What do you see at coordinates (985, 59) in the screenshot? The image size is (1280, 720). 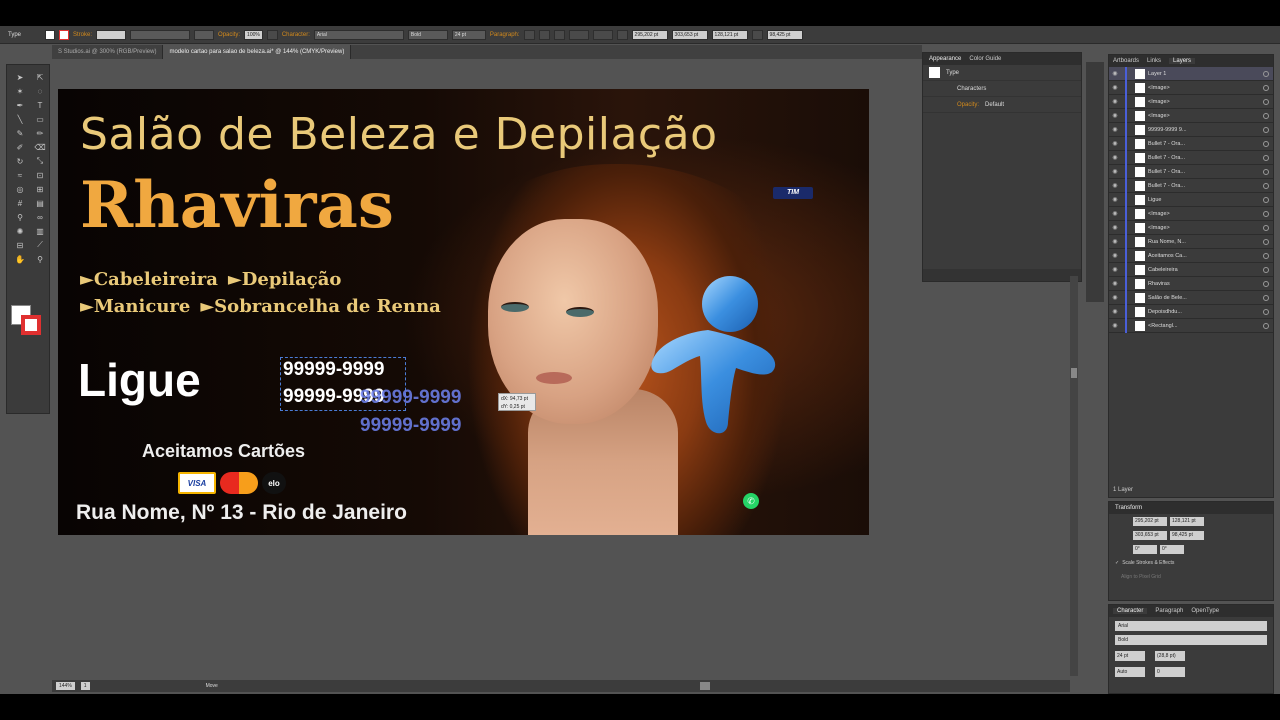 I see `tab-color-guide: Color Guide` at bounding box center [985, 59].